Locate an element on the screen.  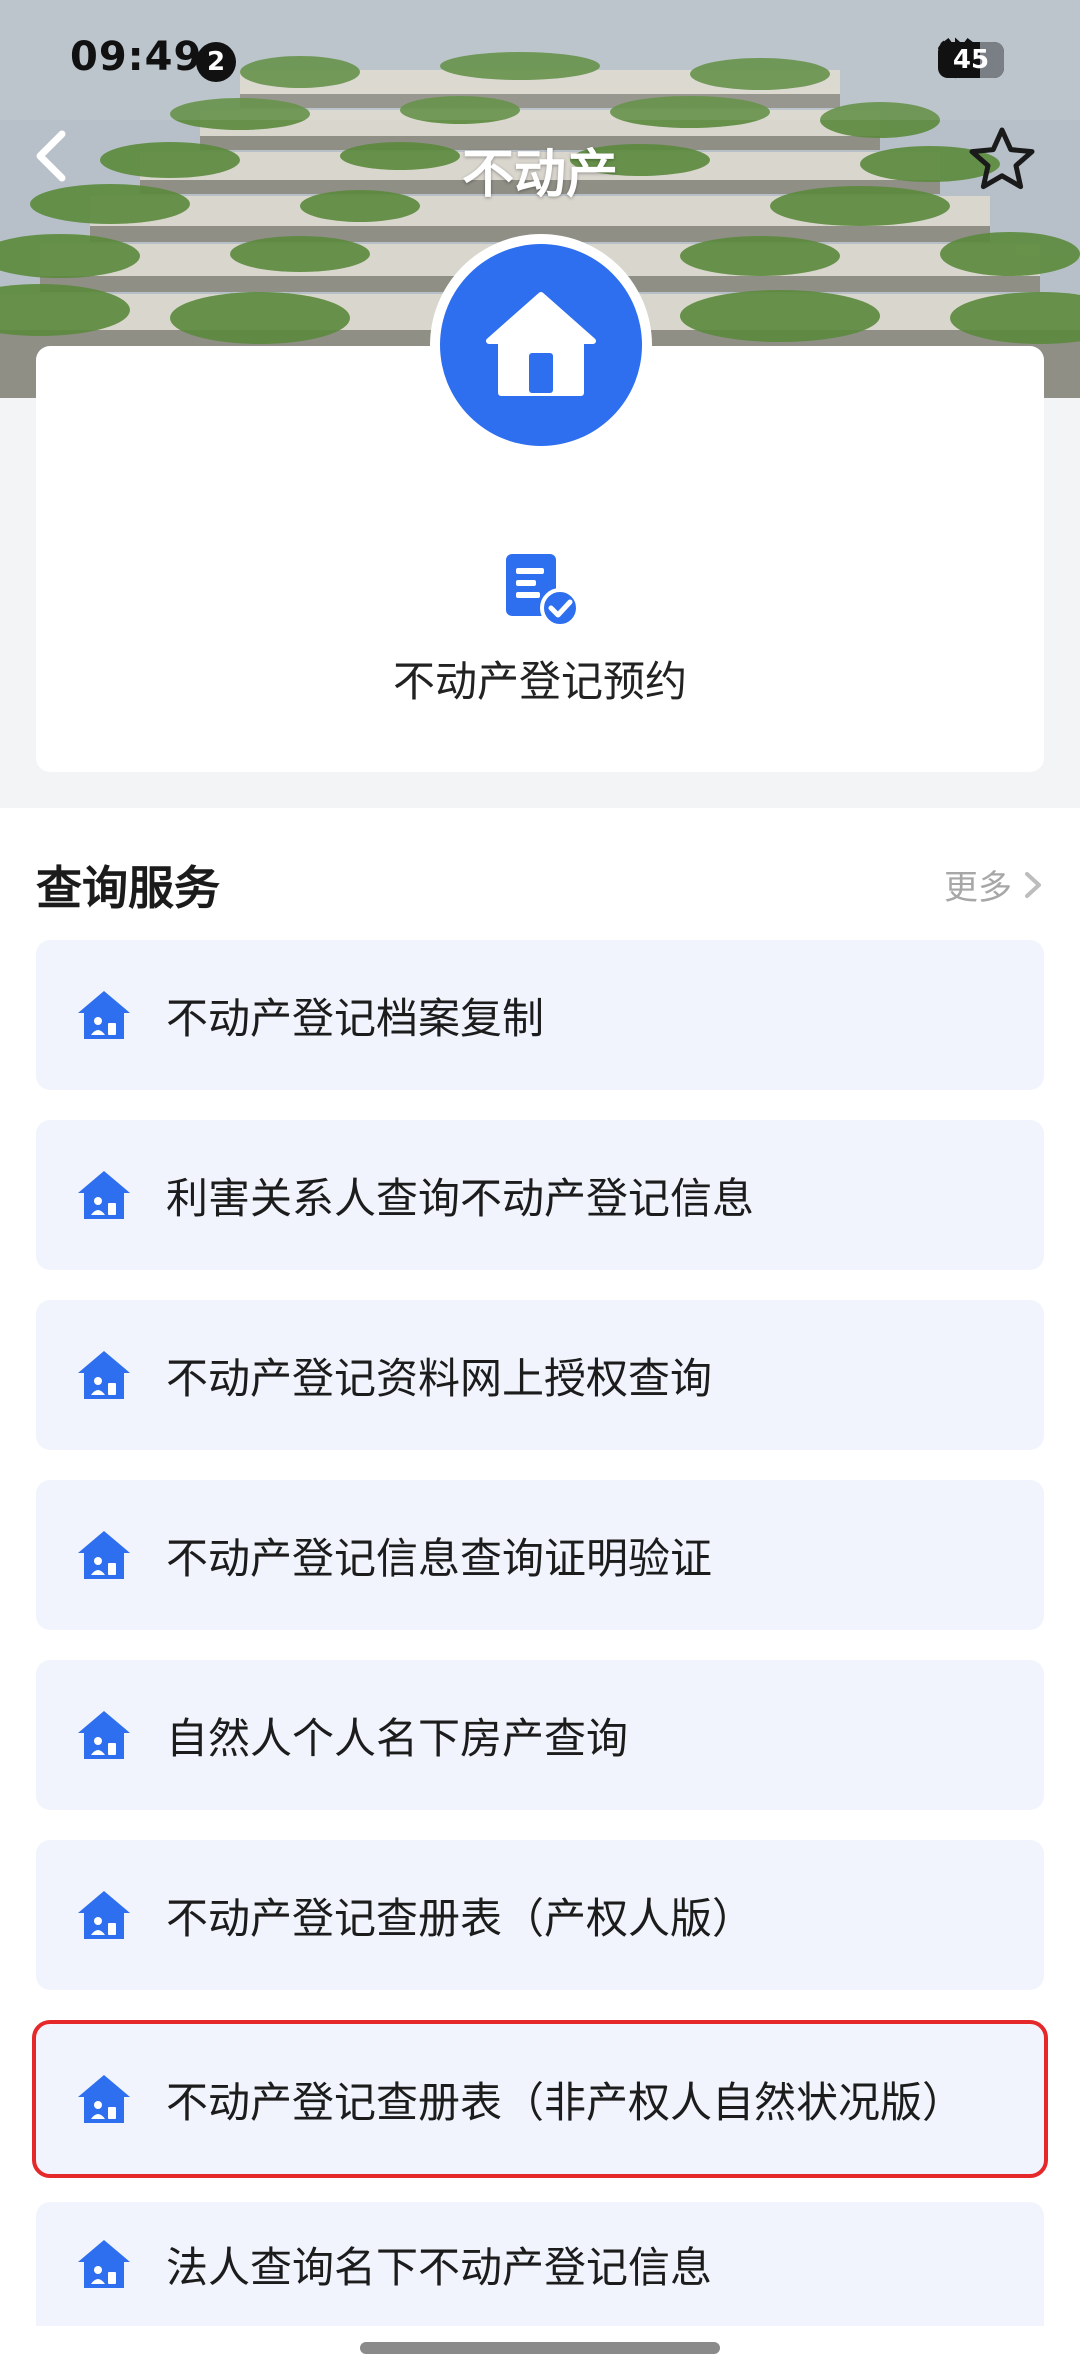
service-item: 不动产登记档案复制 is located at coordinates (540, 1015).